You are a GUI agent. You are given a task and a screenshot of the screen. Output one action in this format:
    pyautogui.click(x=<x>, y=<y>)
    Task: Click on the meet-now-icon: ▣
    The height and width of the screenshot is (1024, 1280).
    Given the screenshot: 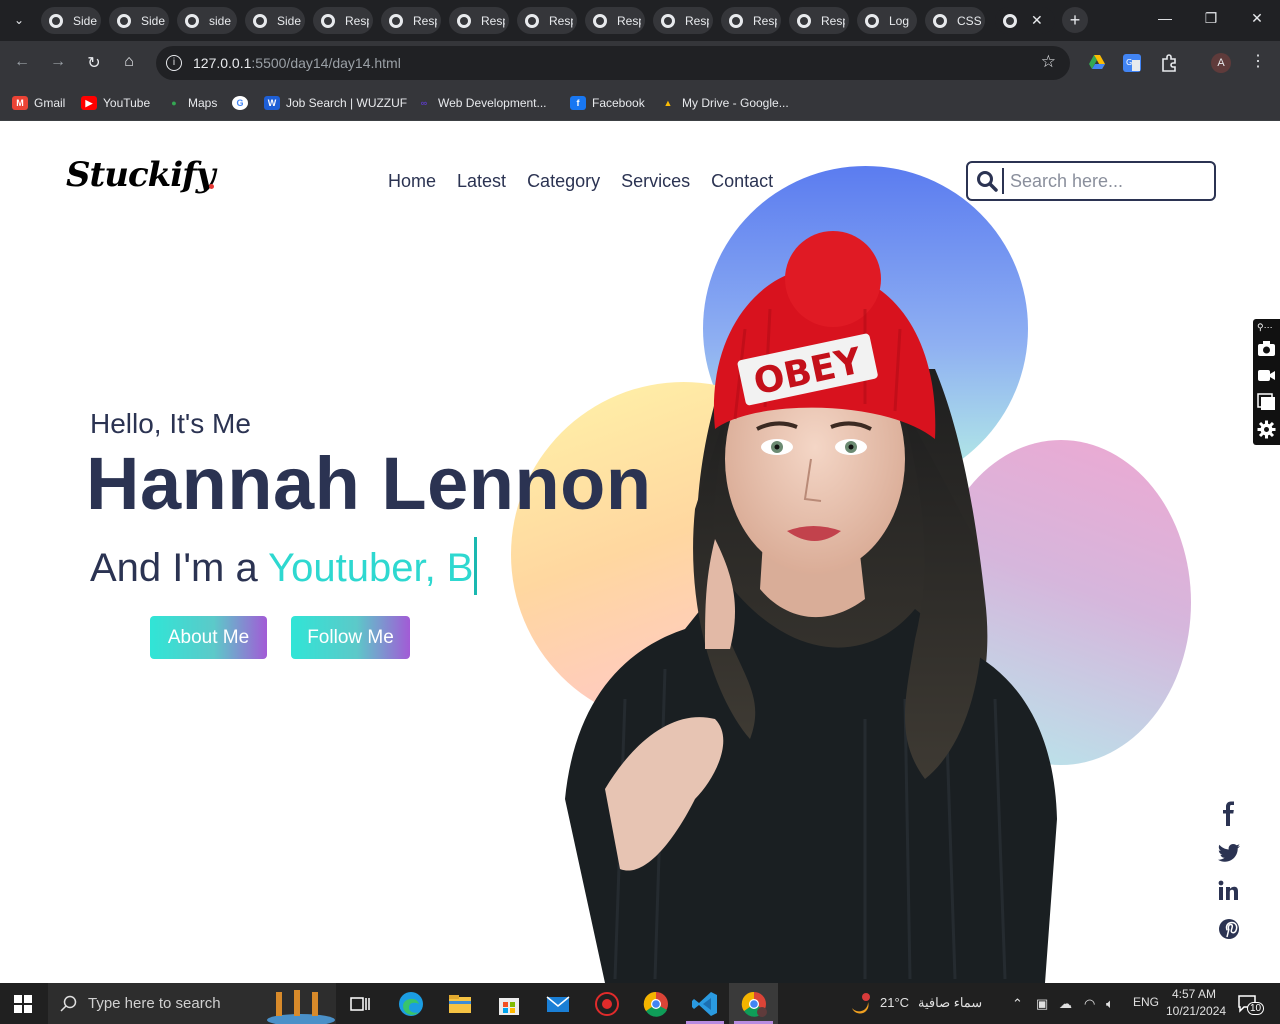 What is the action you would take?
    pyautogui.click(x=1042, y=1004)
    